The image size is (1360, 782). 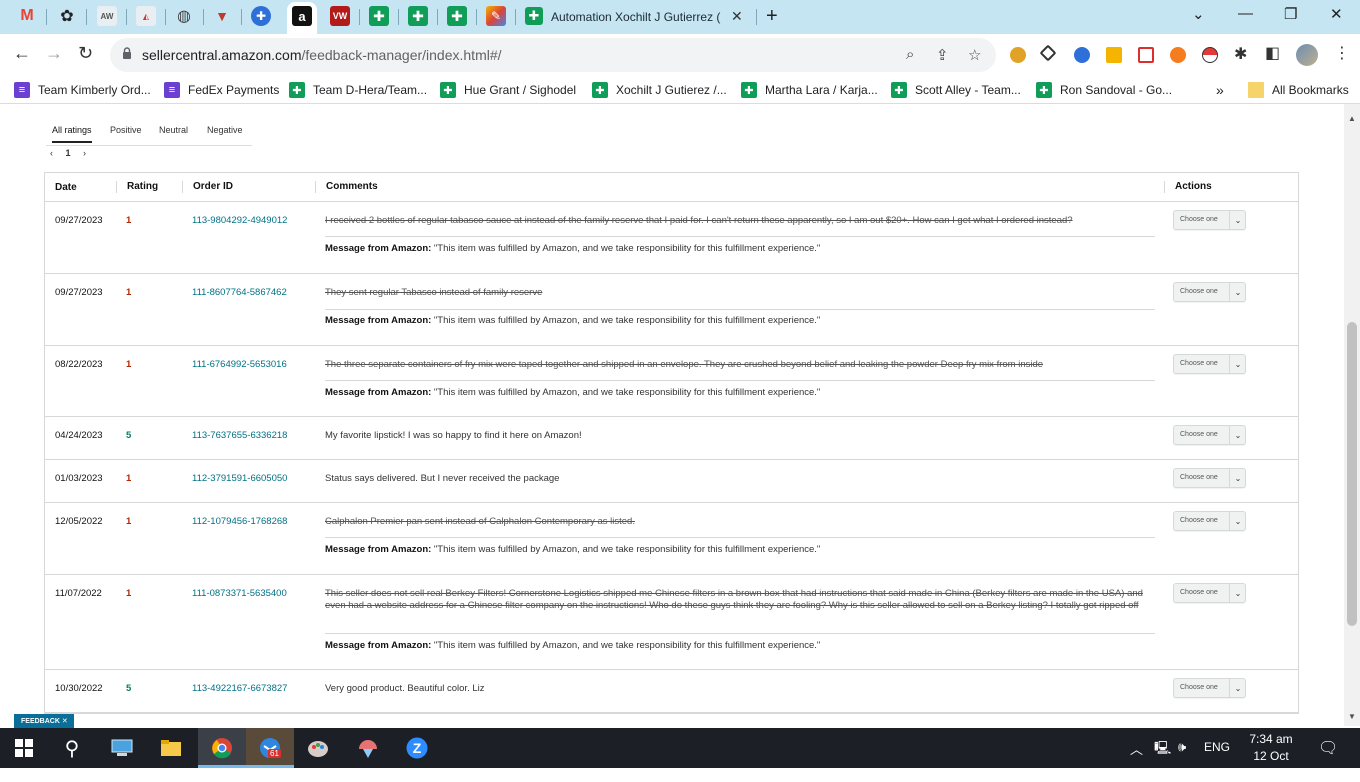 I want to click on network-icon: 🖳, so click(x=1162, y=750).